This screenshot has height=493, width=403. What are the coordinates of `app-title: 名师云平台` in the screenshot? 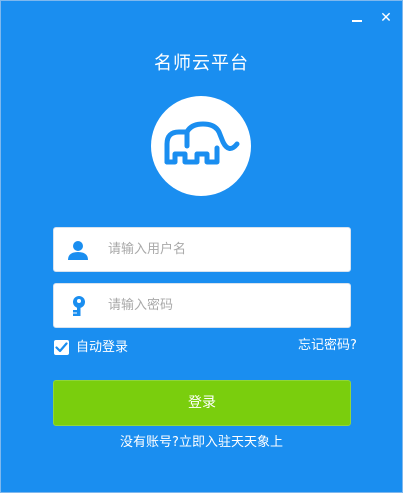 It's located at (201, 63).